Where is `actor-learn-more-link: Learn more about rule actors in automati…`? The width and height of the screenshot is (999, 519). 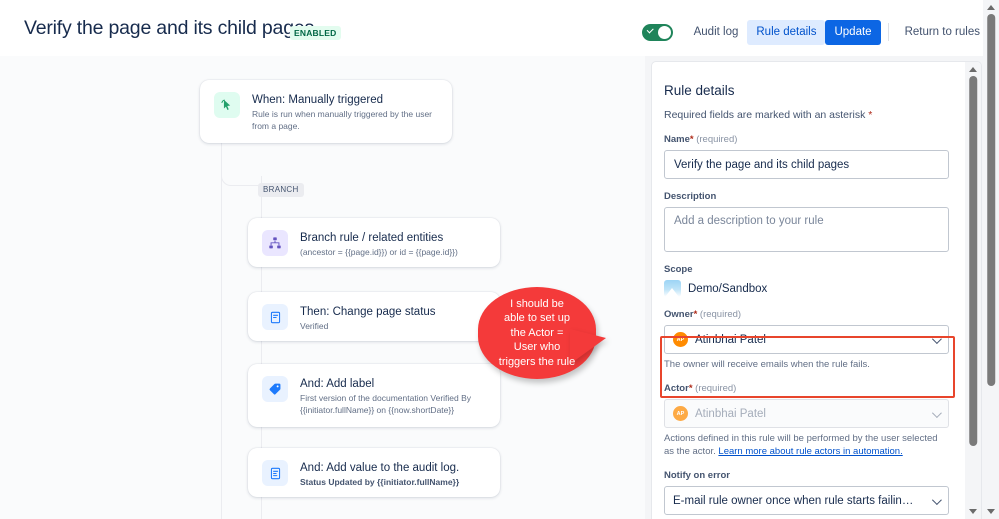 actor-learn-more-link: Learn more about rule actors in automati… is located at coordinates (810, 451).